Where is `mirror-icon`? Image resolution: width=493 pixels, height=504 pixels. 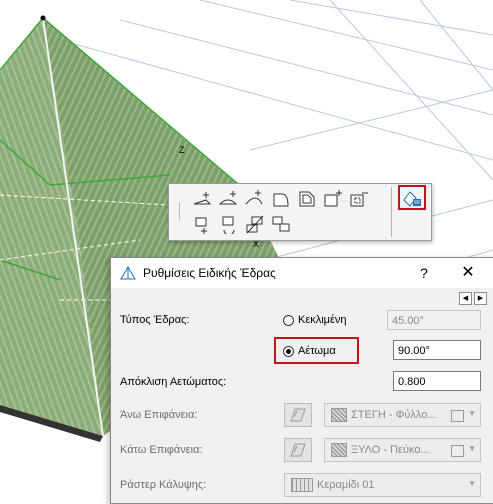 mirror-icon is located at coordinates (255, 224).